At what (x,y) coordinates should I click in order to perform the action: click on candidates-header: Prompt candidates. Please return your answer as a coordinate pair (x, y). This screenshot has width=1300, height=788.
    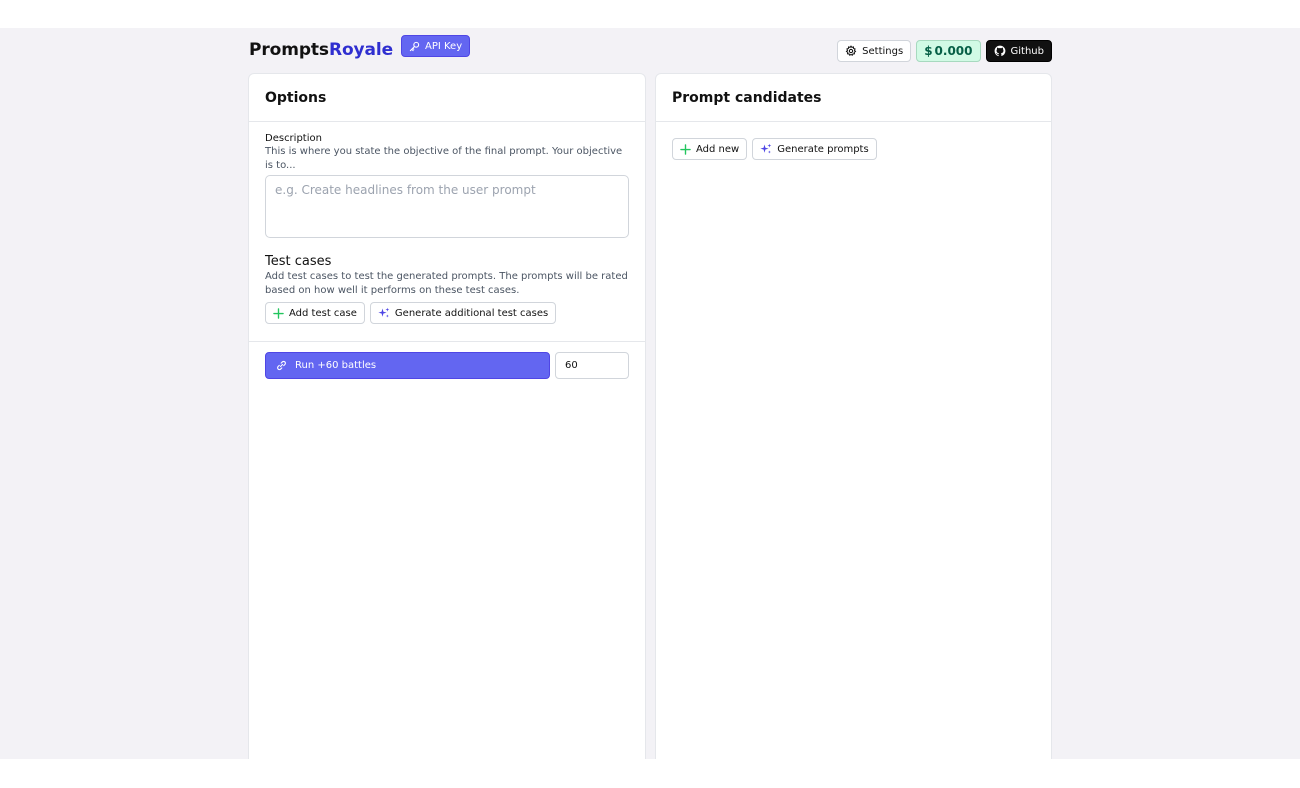
    Looking at the image, I should click on (853, 98).